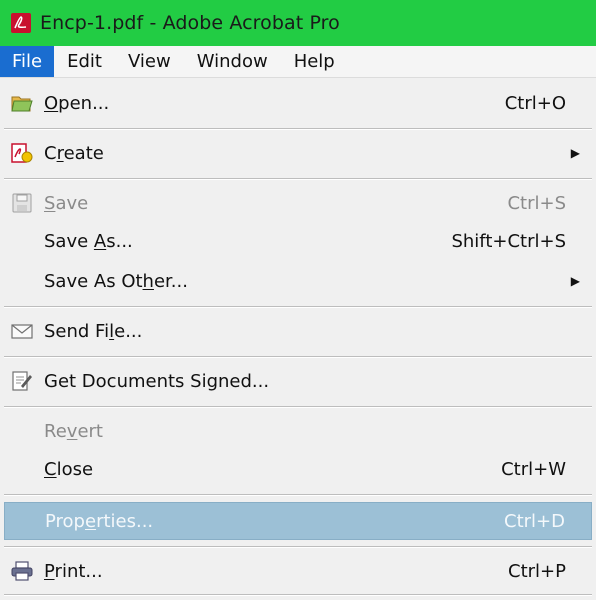  Describe the element at coordinates (298, 103) in the screenshot. I see `menu-item-open: Open... Ctrl+O` at that location.